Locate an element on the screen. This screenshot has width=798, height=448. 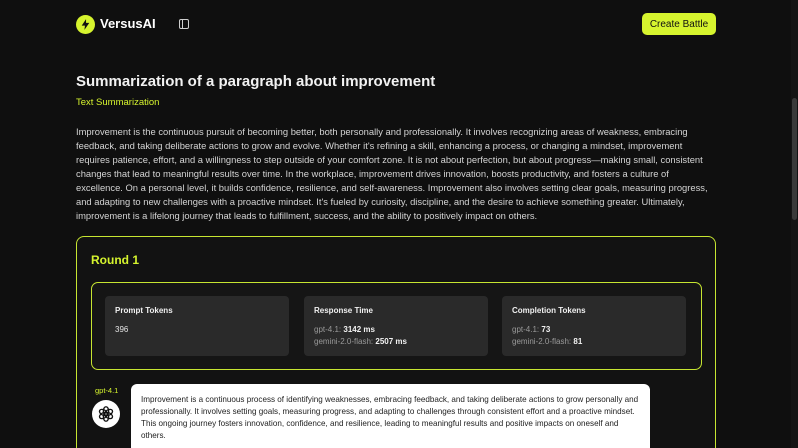
create-battle-button: Create Battle is located at coordinates (679, 24).